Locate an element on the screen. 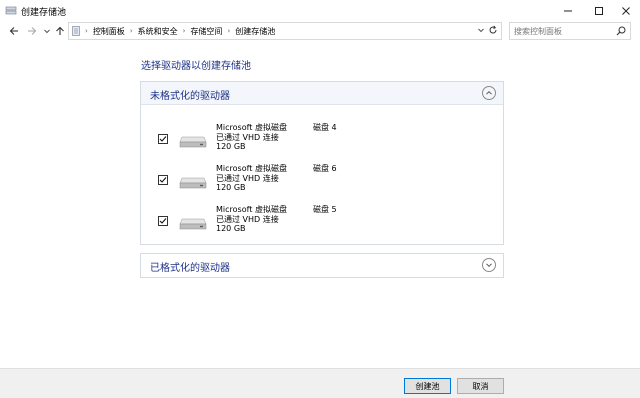 Image resolution: width=640 pixels, height=398 pixels. cancel-button: 取消 is located at coordinates (480, 386).